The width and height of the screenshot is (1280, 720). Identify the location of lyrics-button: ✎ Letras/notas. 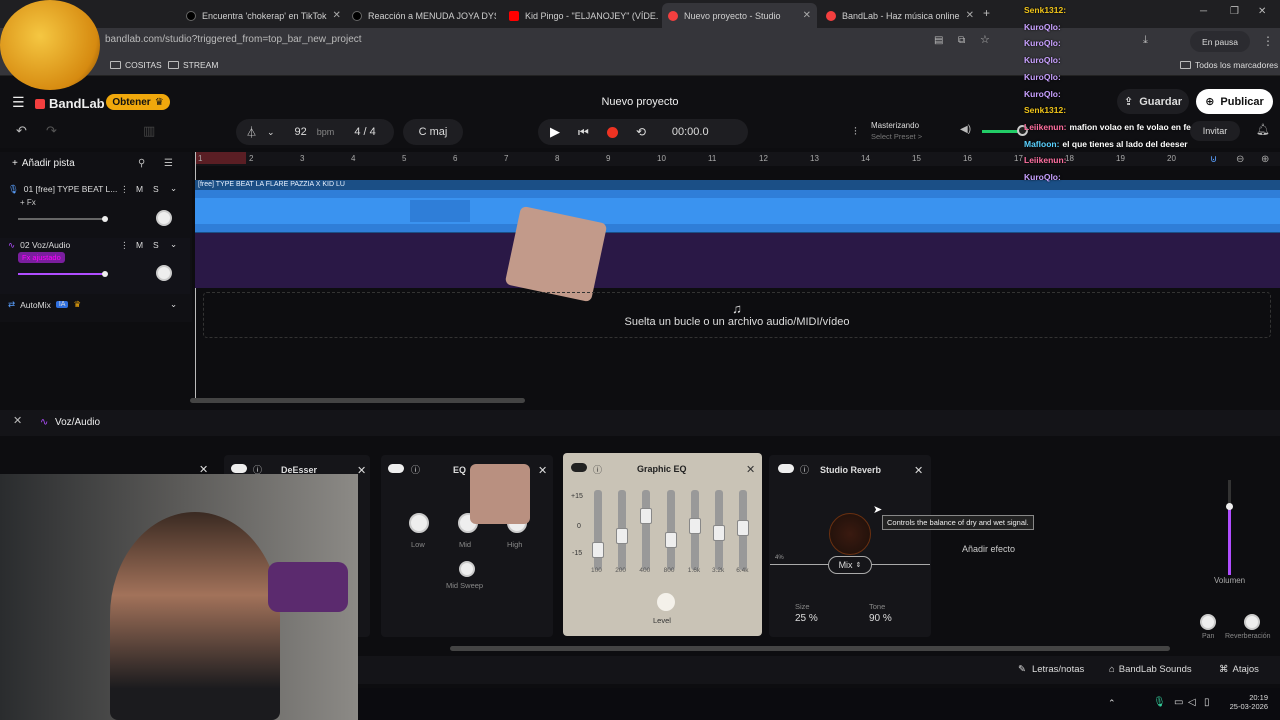
(1051, 669).